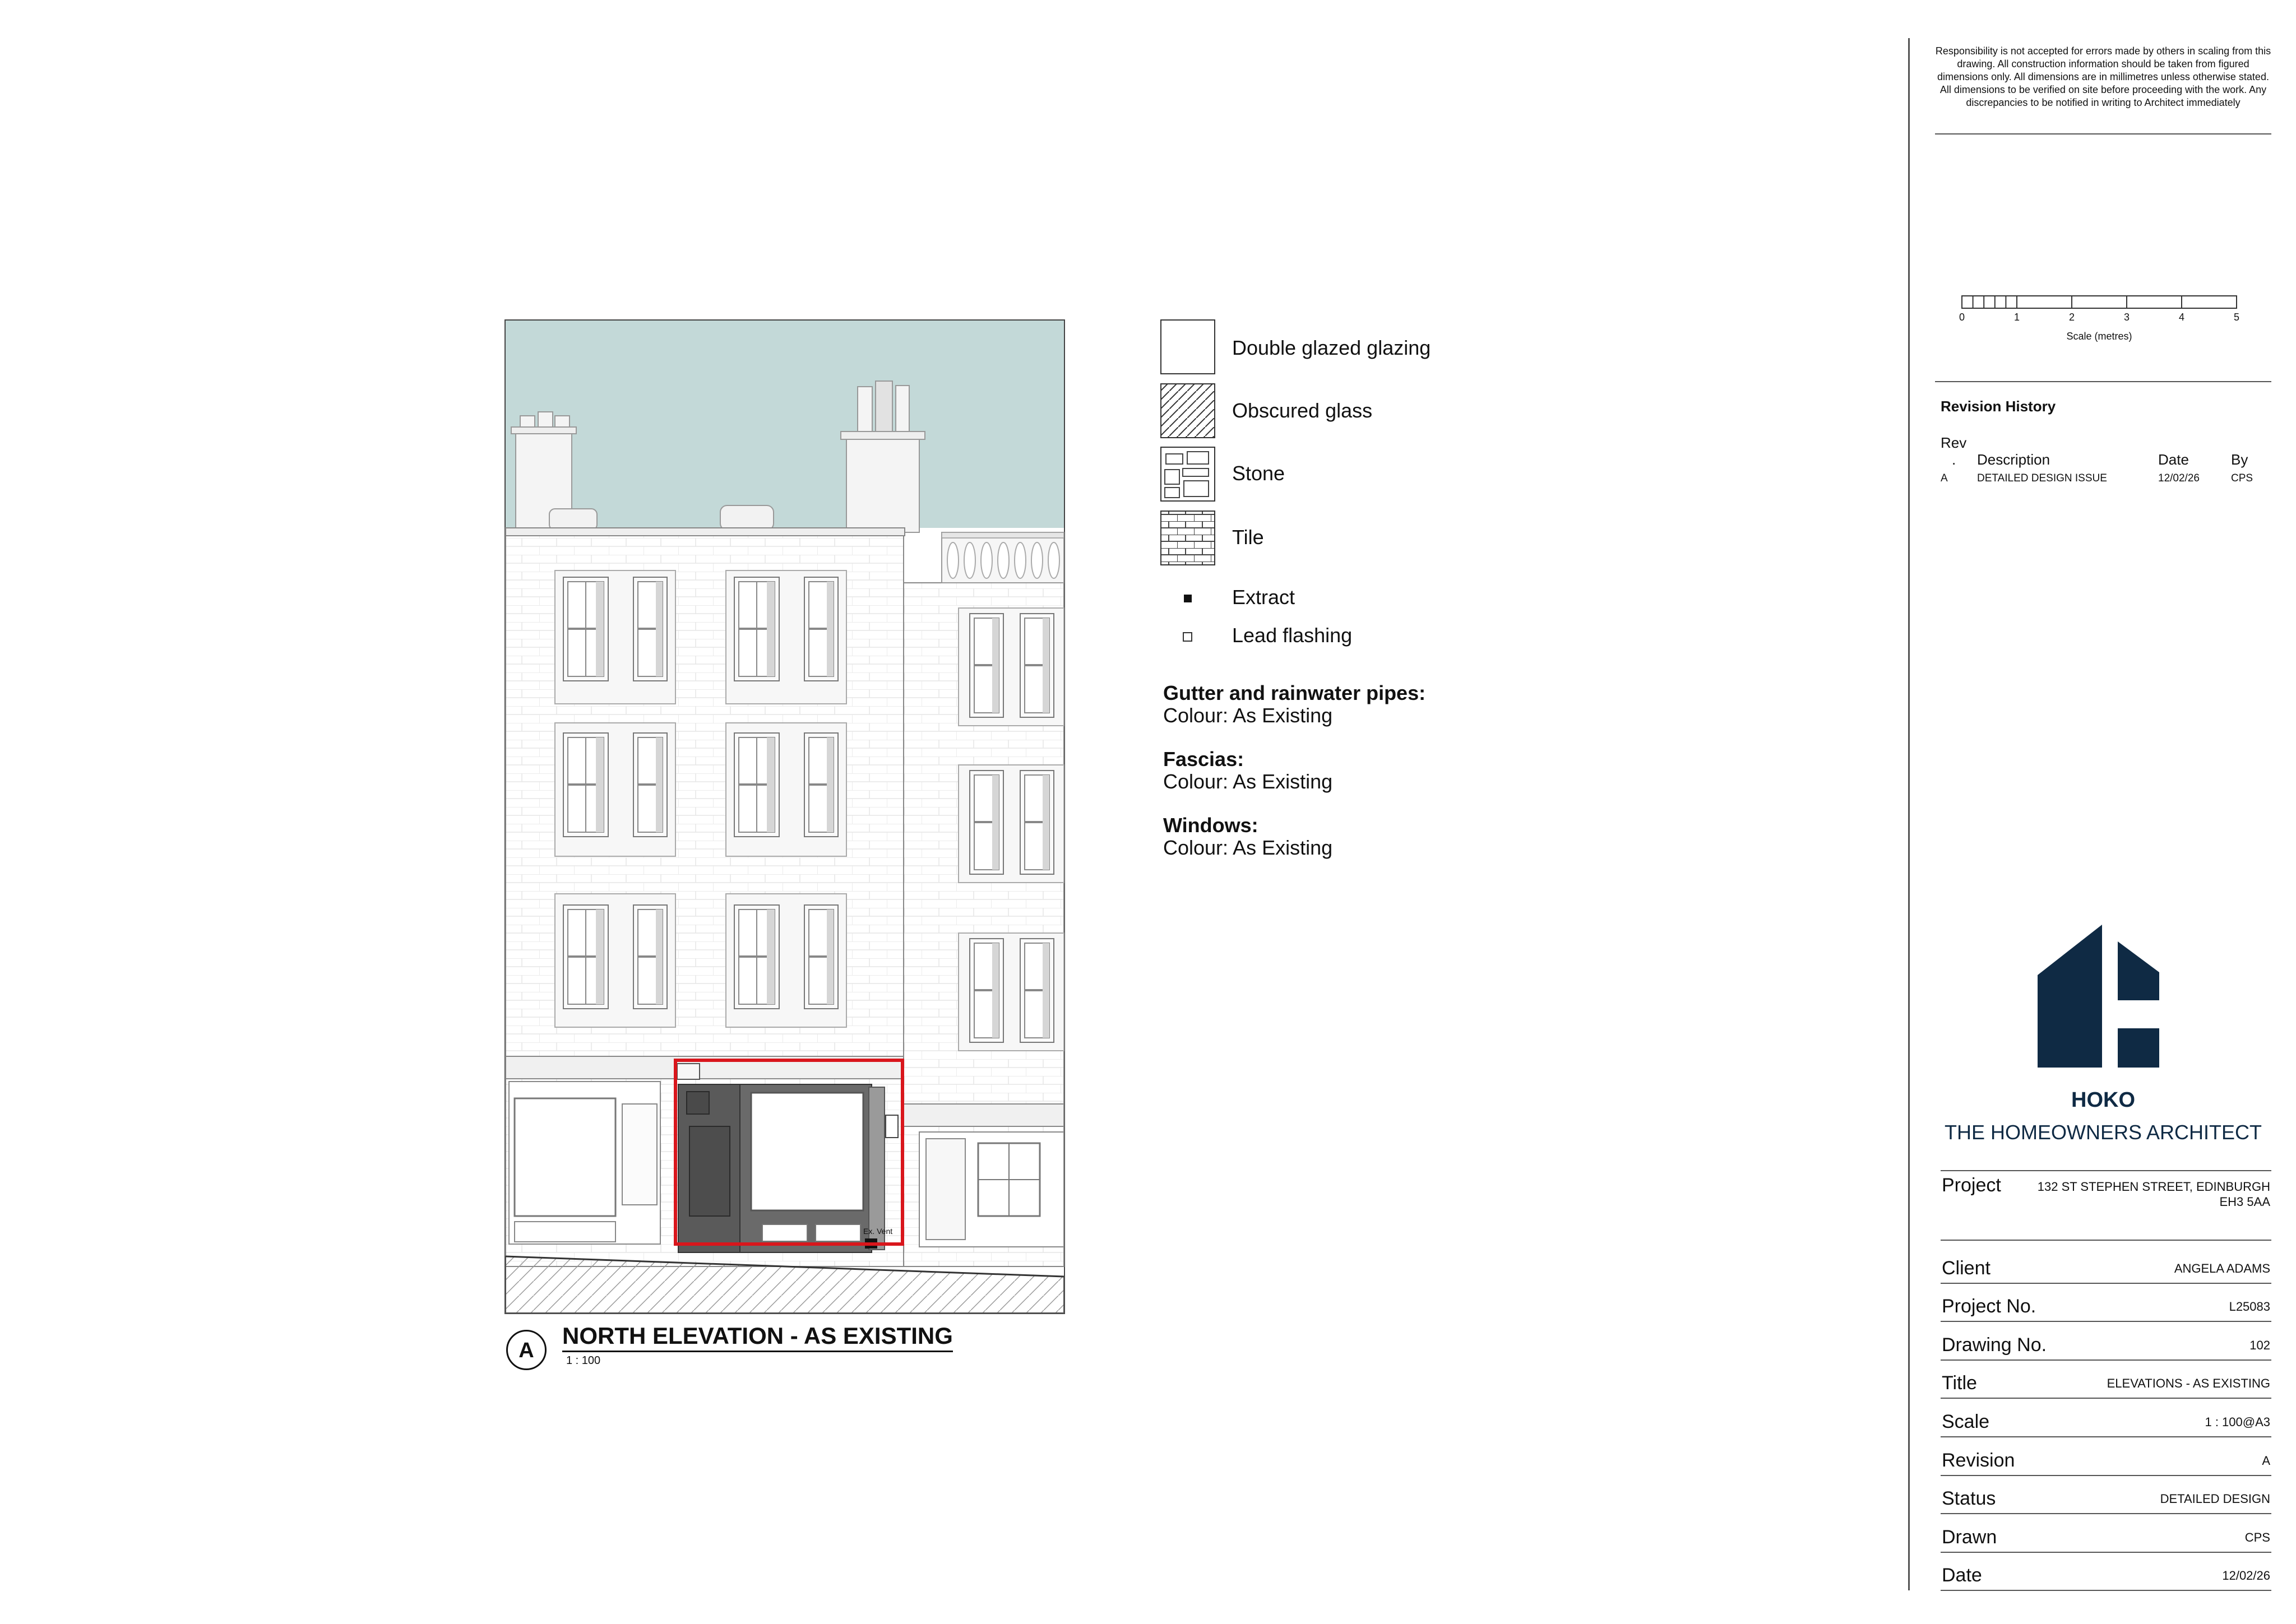 The height and width of the screenshot is (1624, 2296). I want to click on title-block-value: 102, so click(2259, 1345).